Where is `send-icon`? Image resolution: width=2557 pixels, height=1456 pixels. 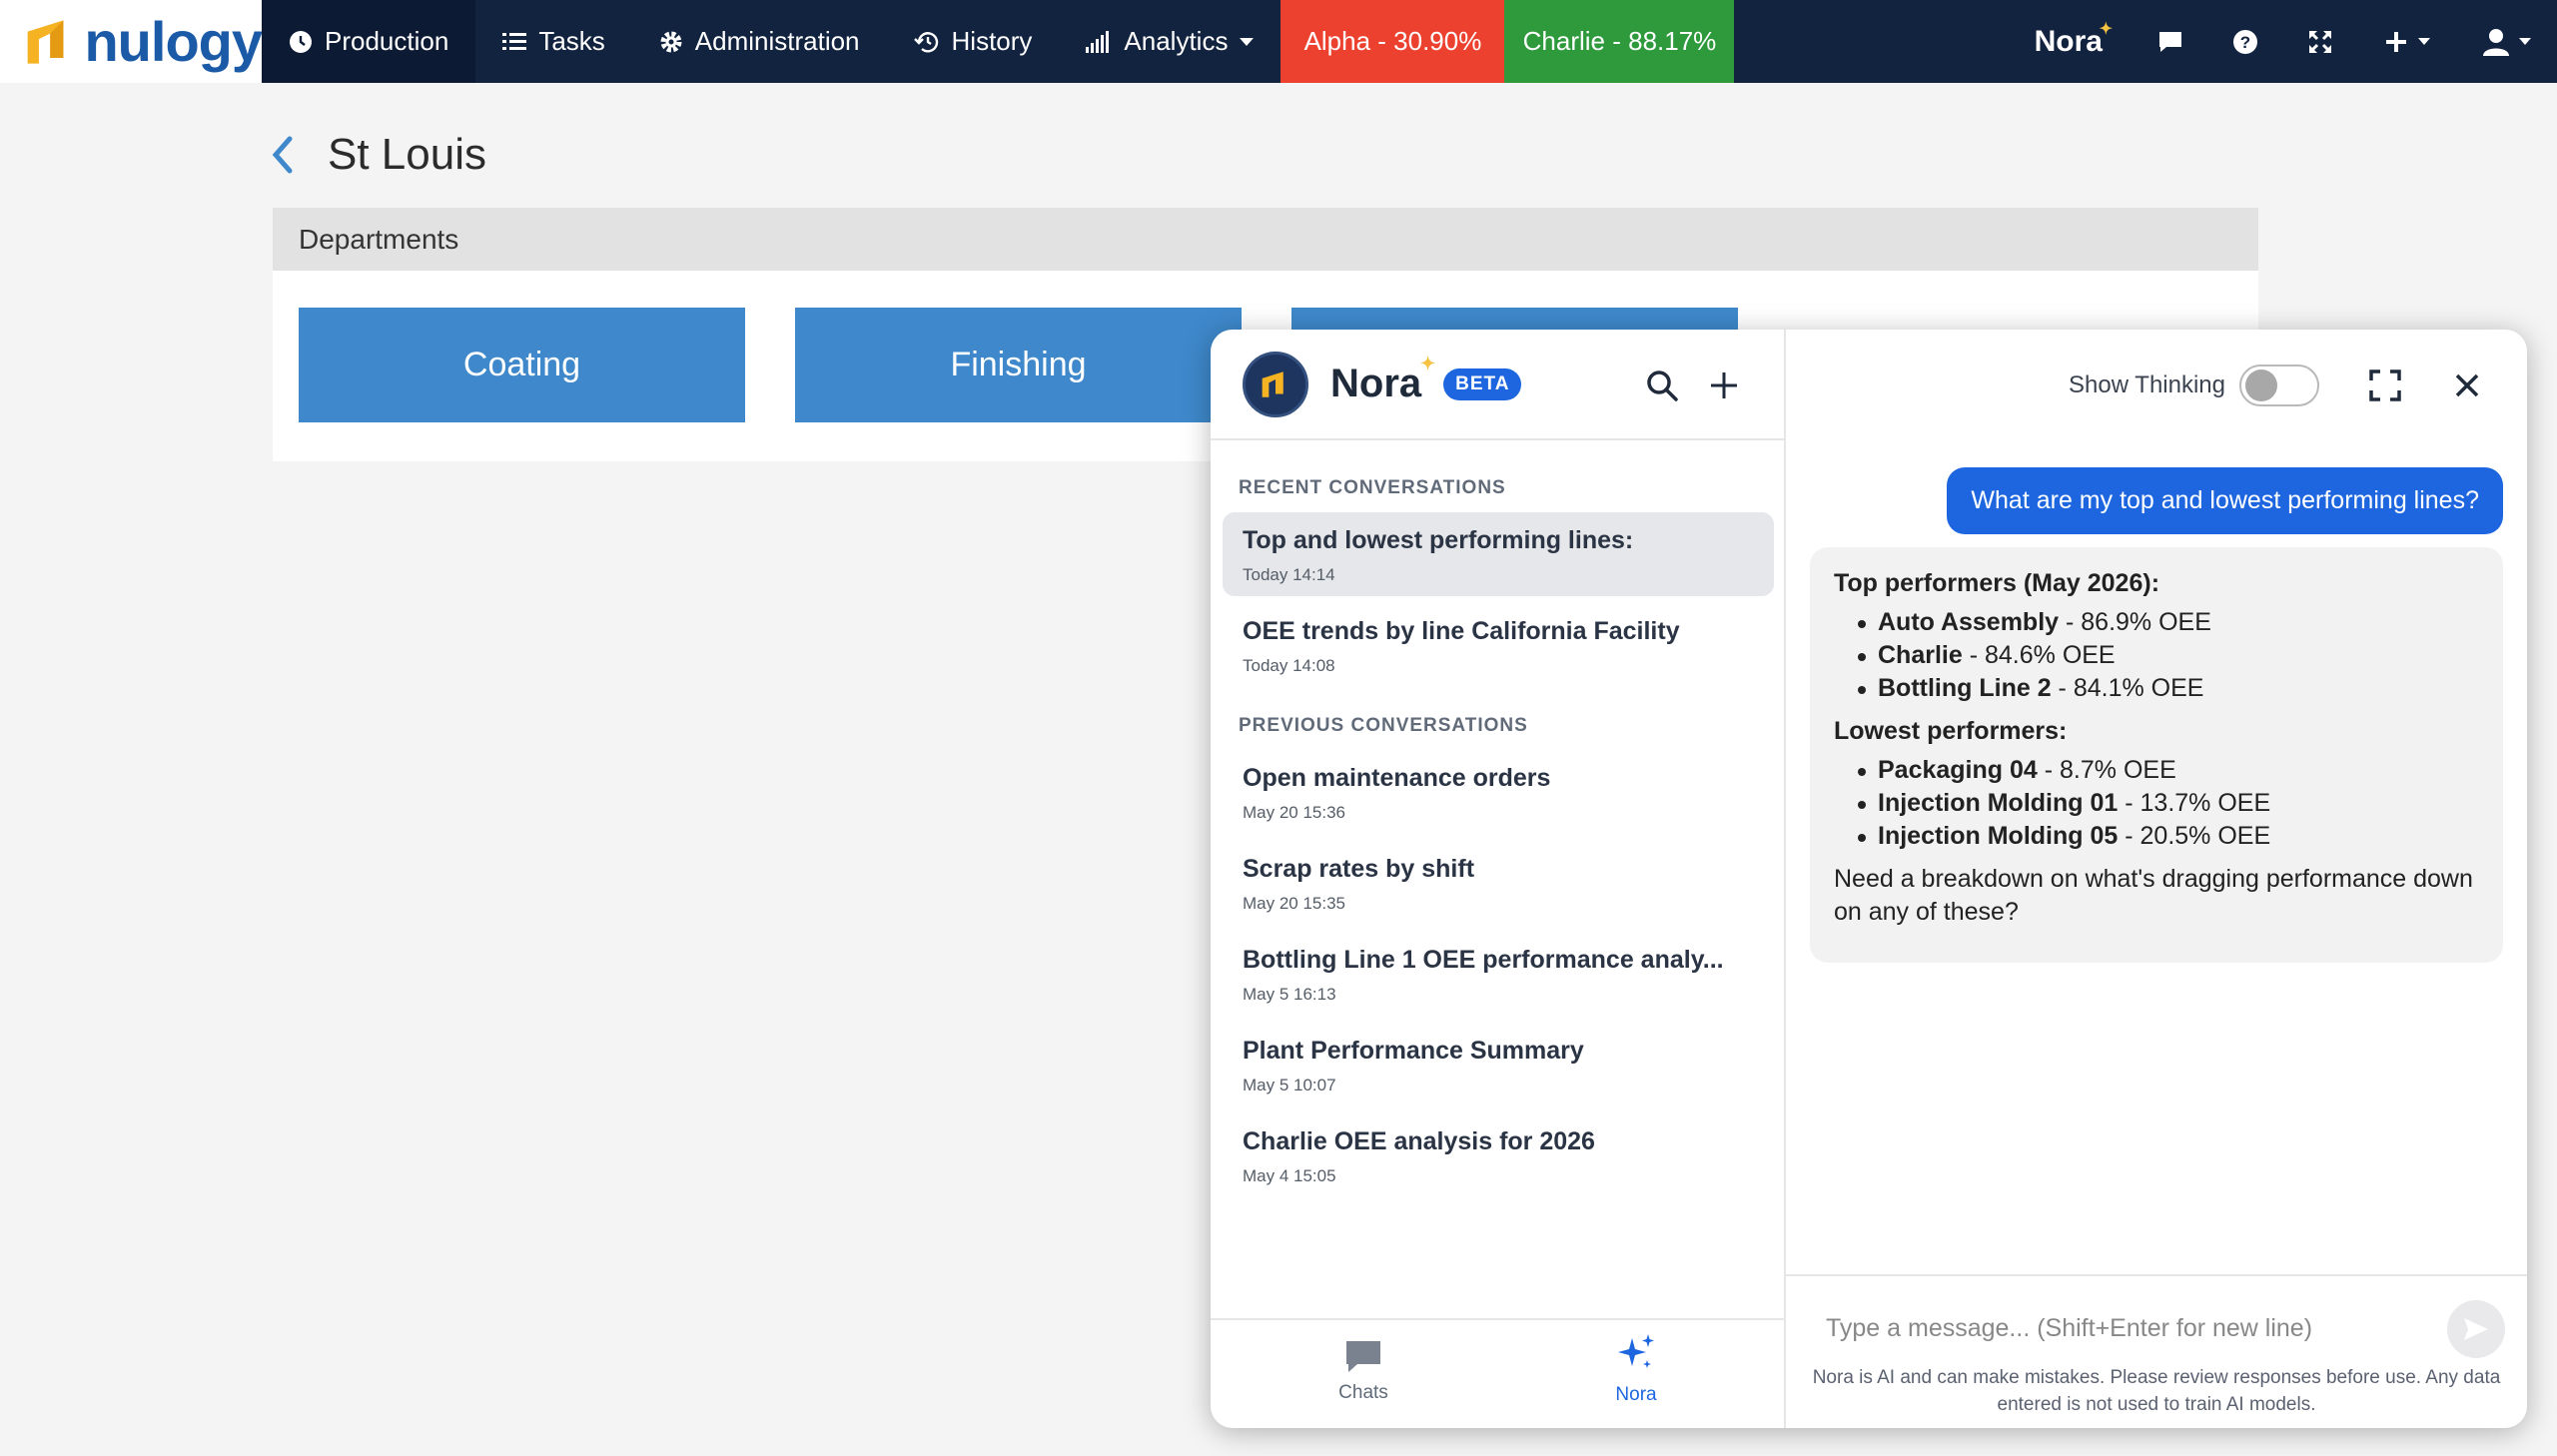 send-icon is located at coordinates (2476, 1329).